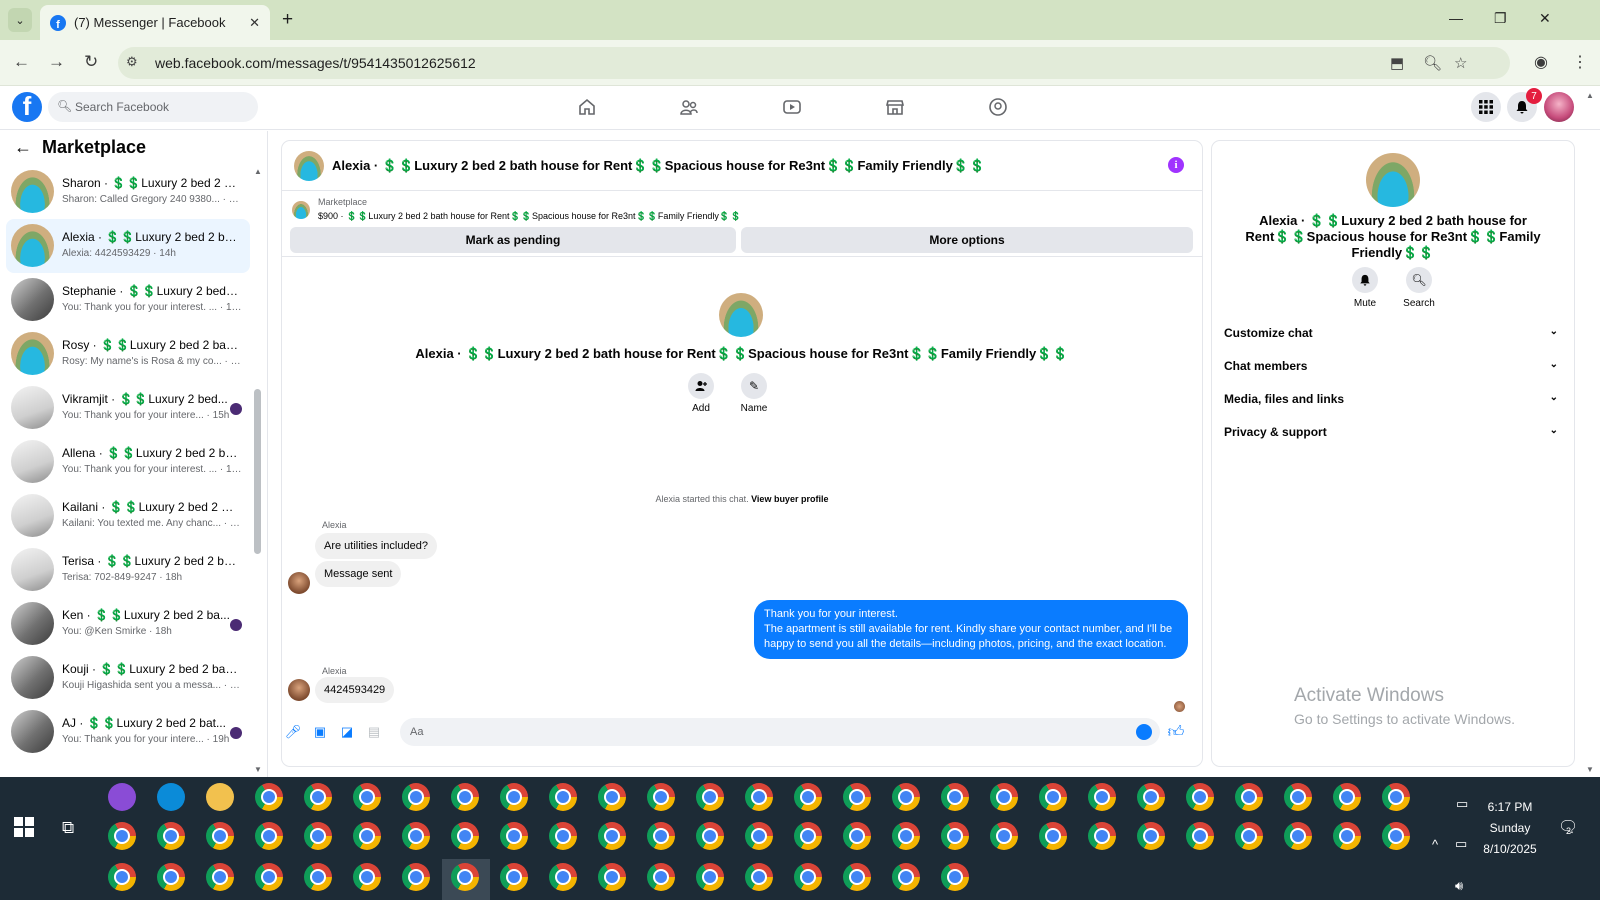  I want to click on back-arrow-icon: ←, so click(23, 147).